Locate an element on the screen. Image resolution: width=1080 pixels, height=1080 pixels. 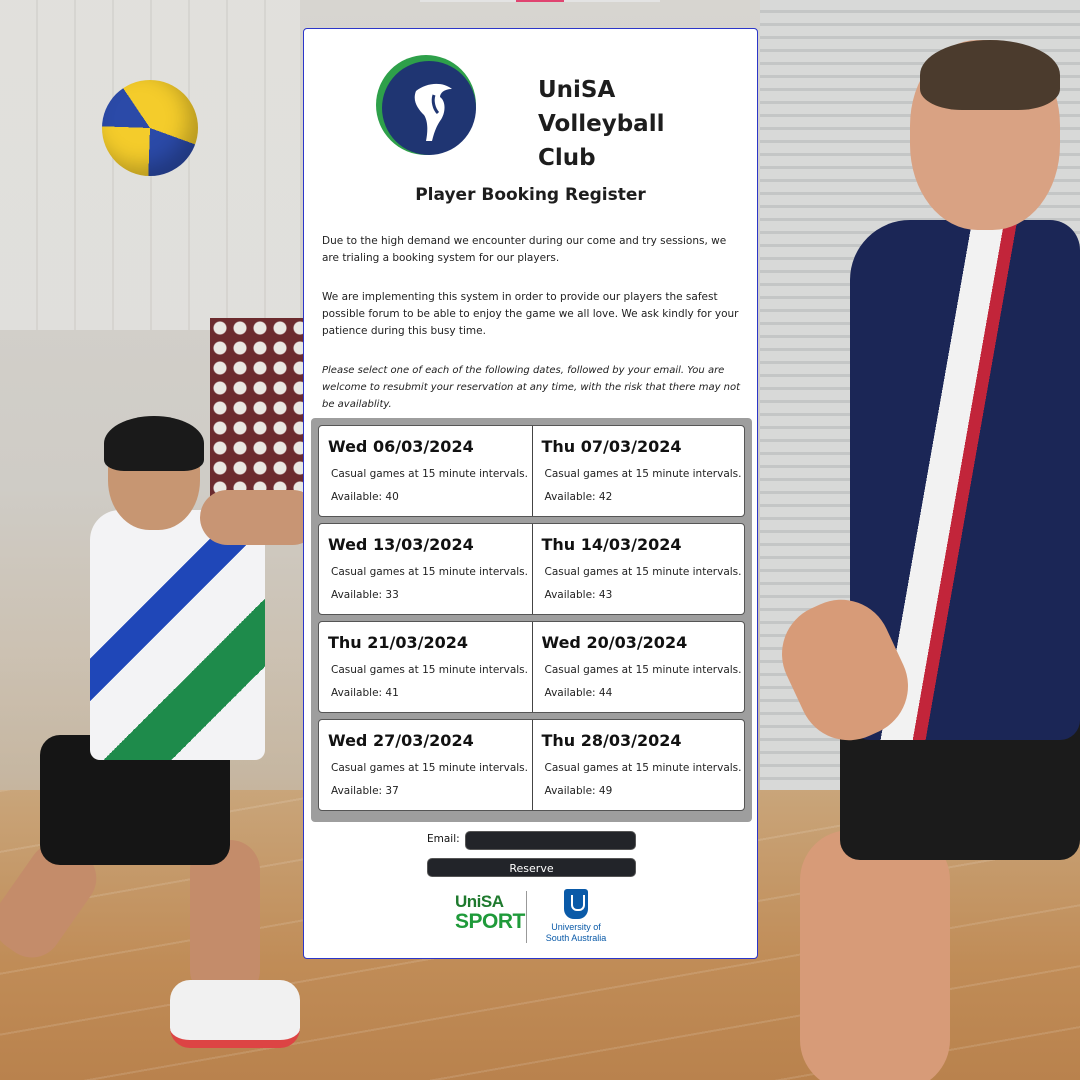
session-availability: Available: 41 is located at coordinates (365, 693).